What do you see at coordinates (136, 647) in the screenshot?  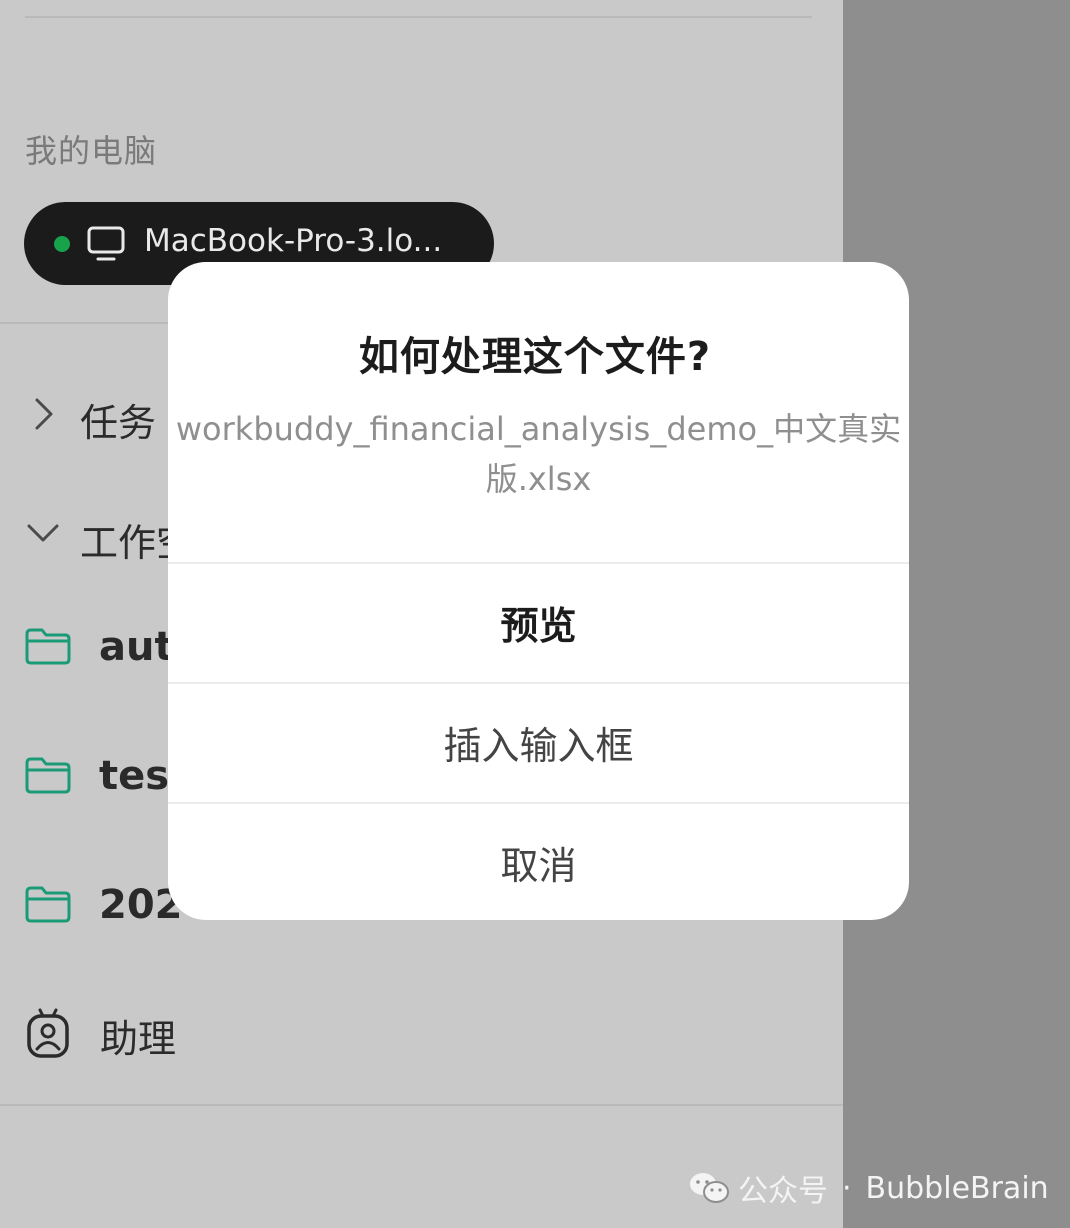 I see `folder-item-name: aut` at bounding box center [136, 647].